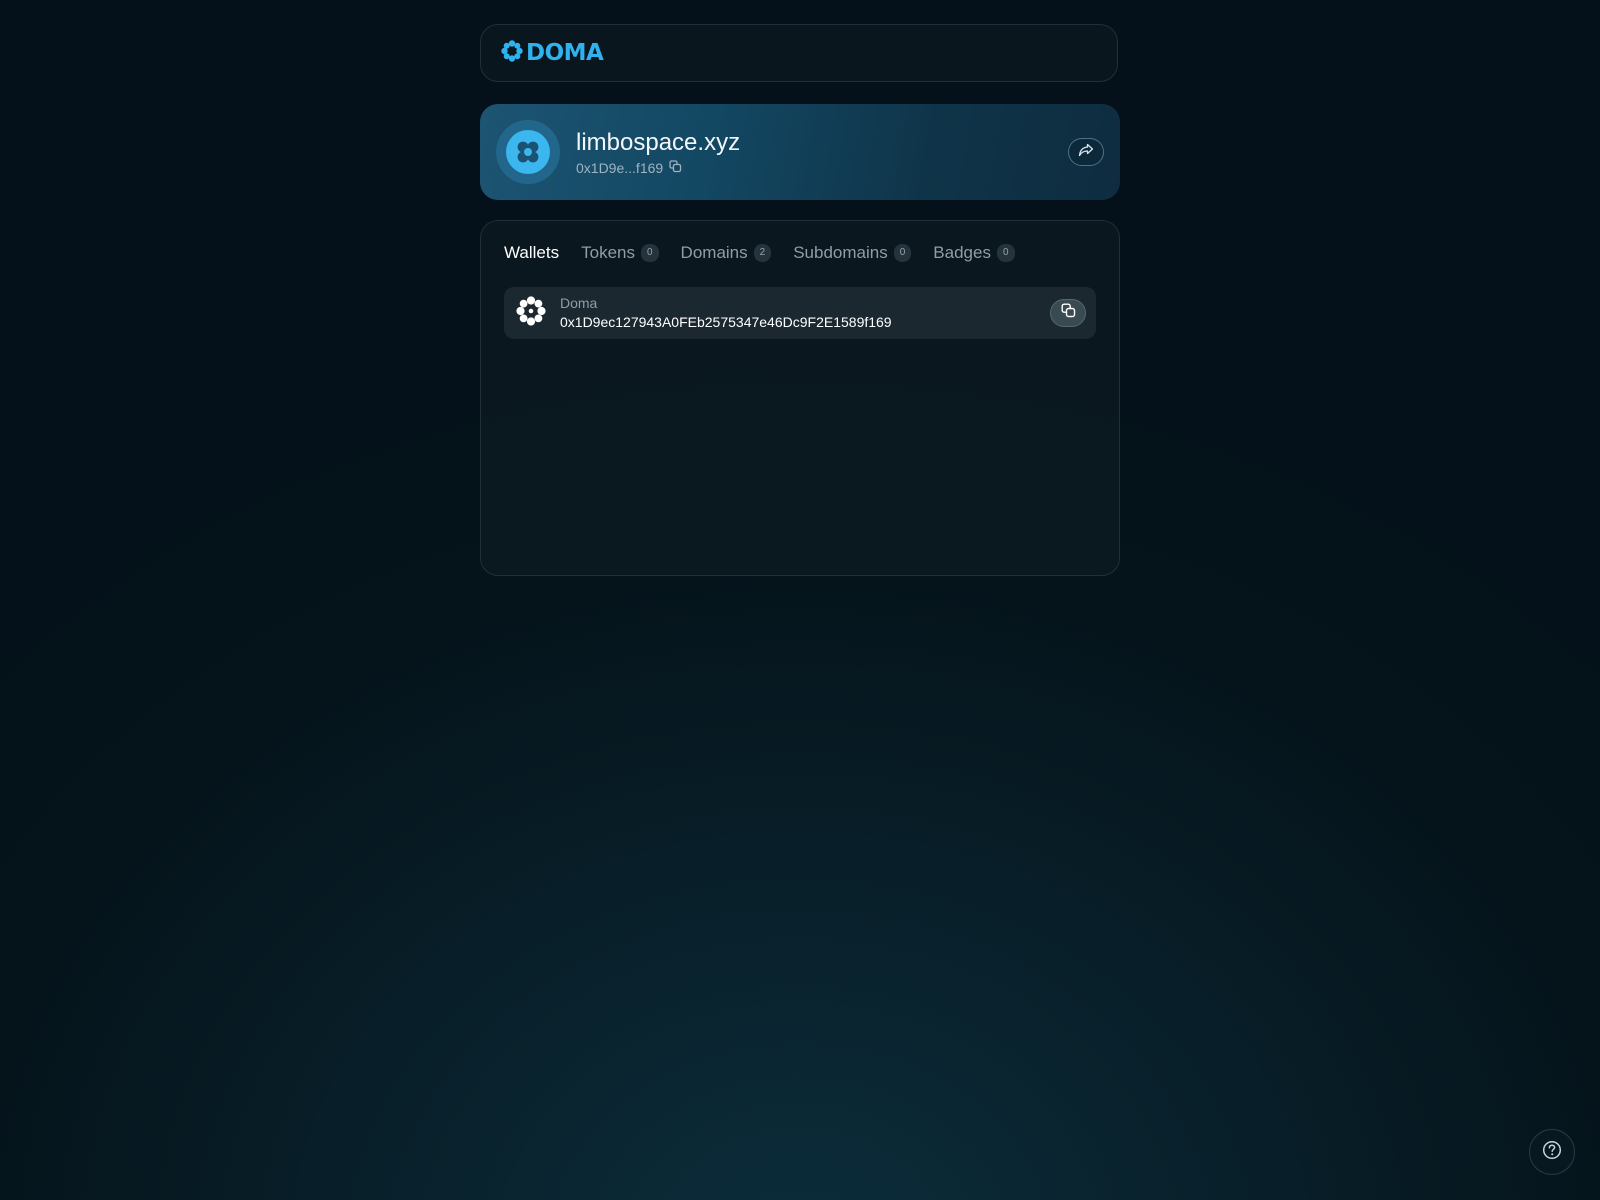 The width and height of the screenshot is (1600, 1200). I want to click on tab-label: Tokens, so click(608, 252).